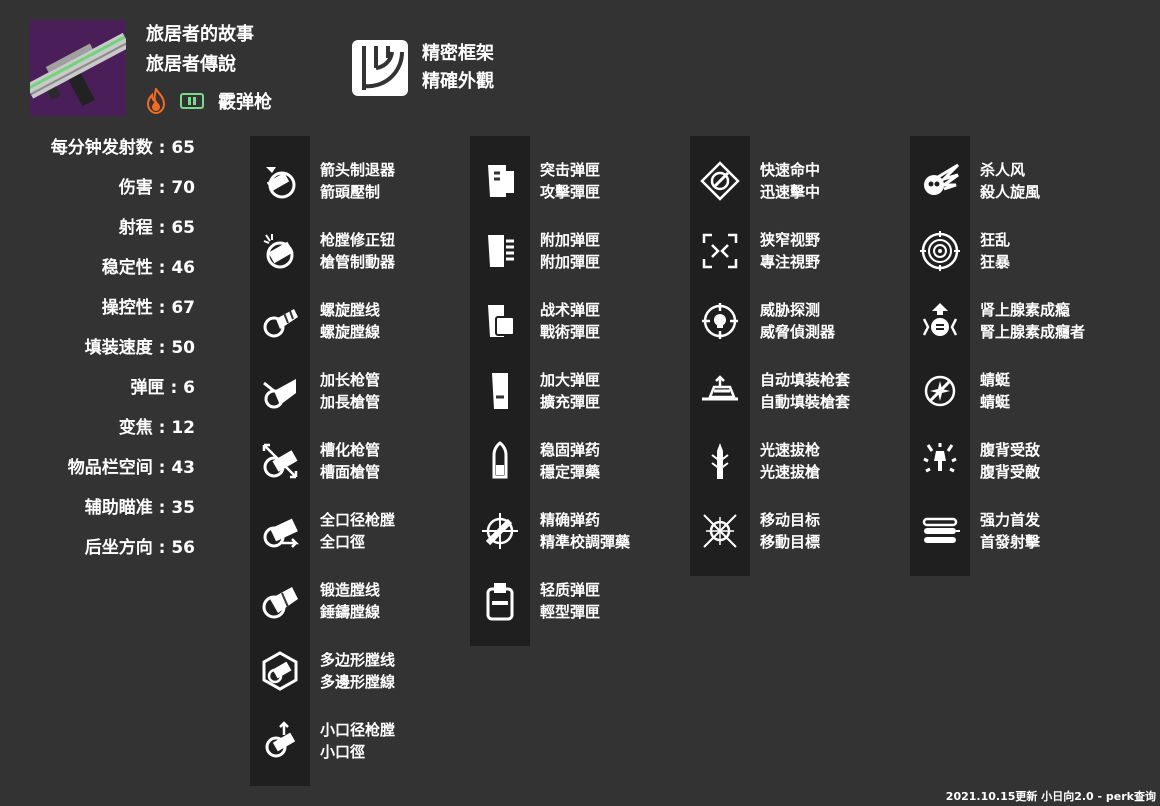  I want to click on perk-name-traditional: 腹背受敵, so click(1010, 472).